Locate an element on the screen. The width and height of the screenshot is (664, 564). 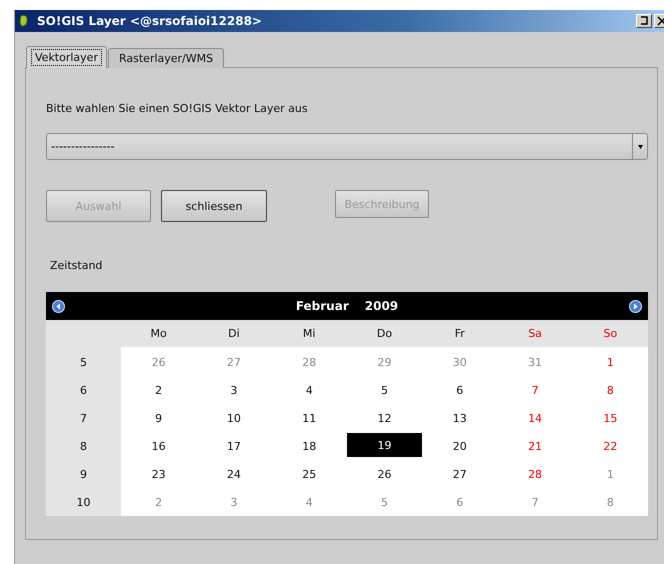
prompt-text: Bitte wahlen Sie einen SO!GIS Vektor Layer aus is located at coordinates (177, 108).